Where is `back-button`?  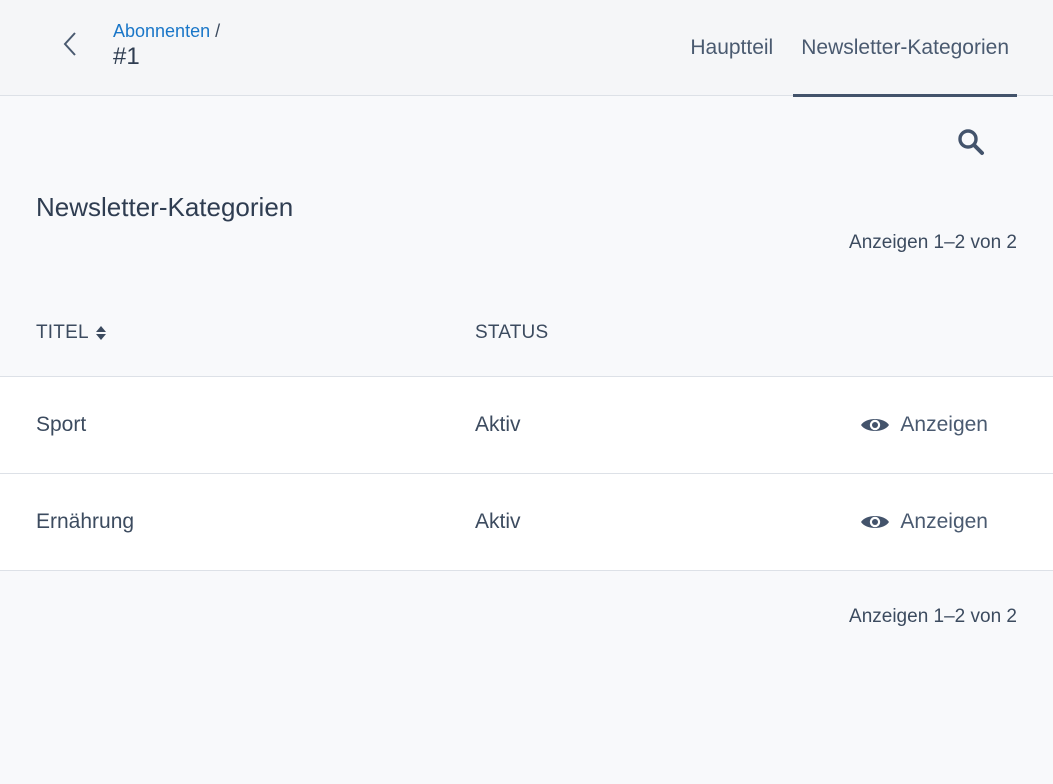
back-button is located at coordinates (70, 46).